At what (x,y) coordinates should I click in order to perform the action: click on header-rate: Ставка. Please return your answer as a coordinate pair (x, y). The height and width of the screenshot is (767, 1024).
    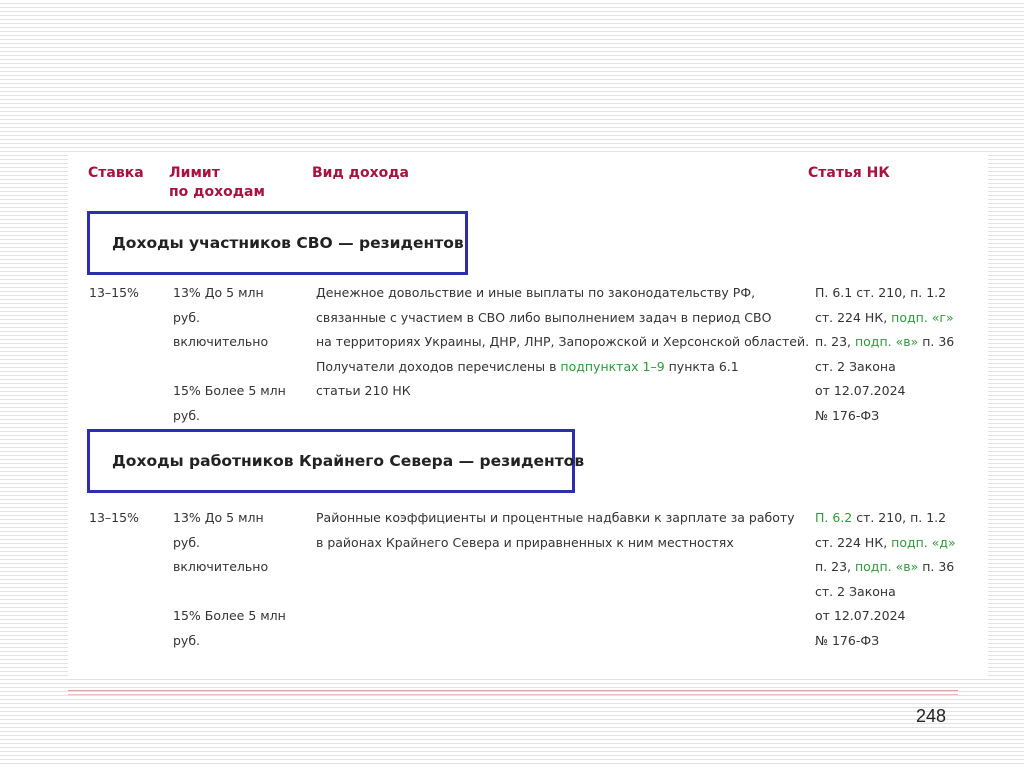
    Looking at the image, I should click on (116, 173).